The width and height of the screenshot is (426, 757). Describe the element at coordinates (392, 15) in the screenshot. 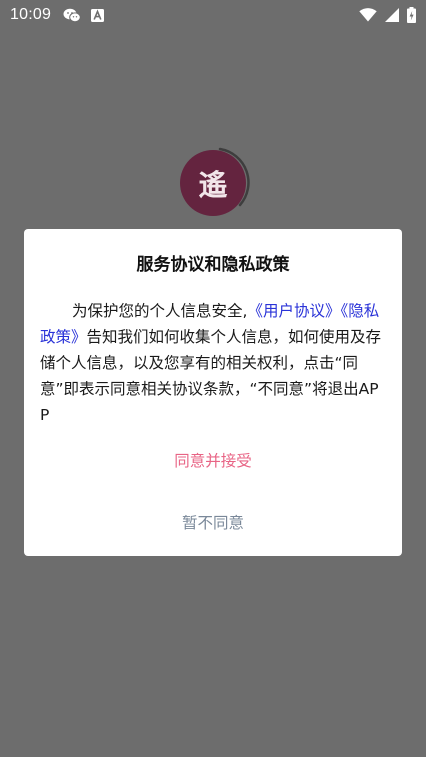

I see `signal-icon` at that location.